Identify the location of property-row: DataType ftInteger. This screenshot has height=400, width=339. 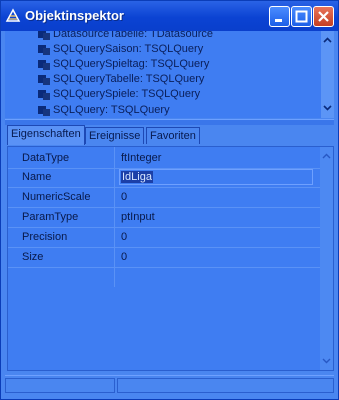
(164, 159).